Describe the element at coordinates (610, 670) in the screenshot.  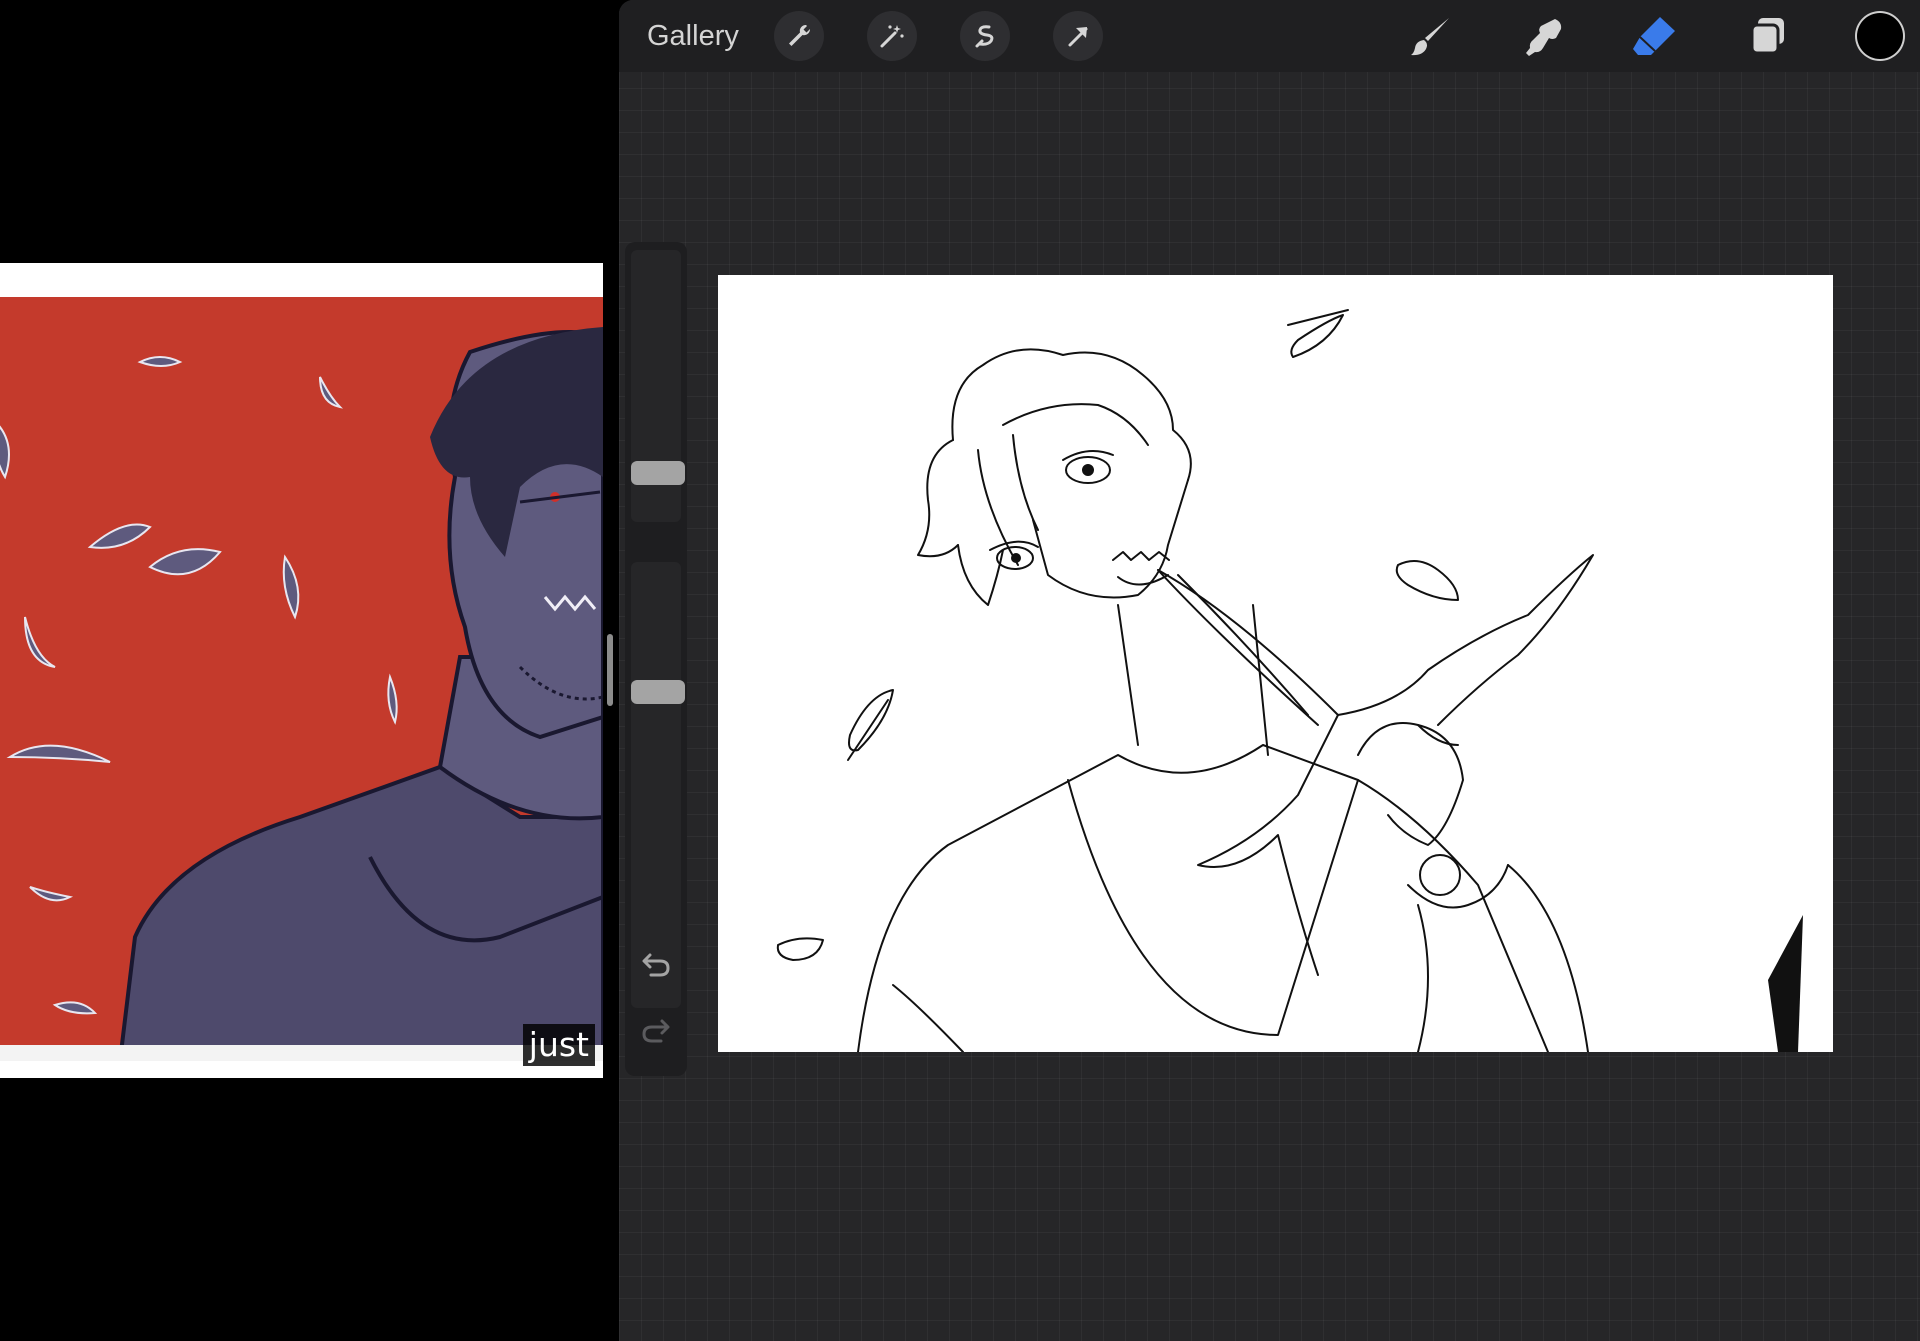
I see `split-view-handle` at that location.